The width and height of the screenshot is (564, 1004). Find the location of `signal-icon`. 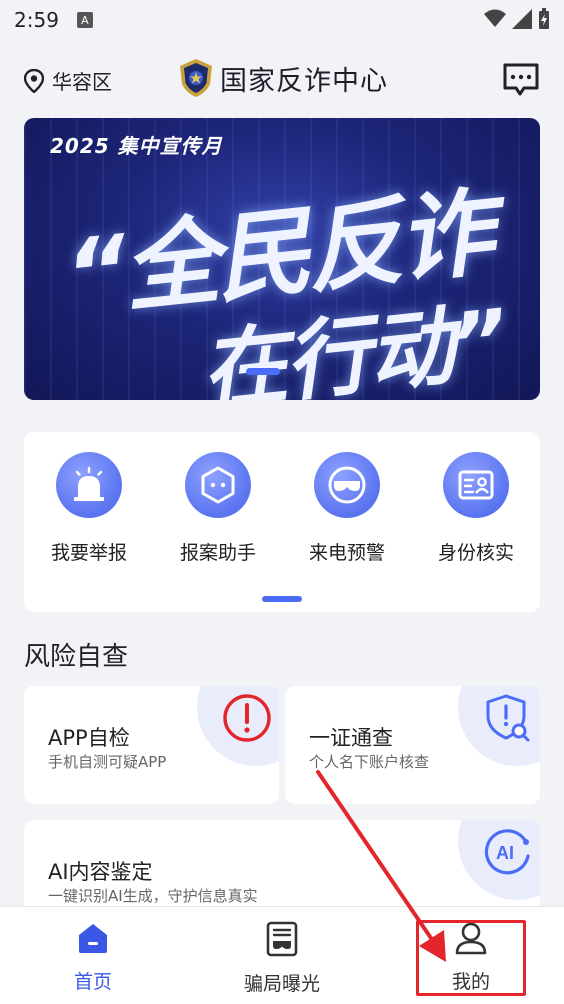

signal-icon is located at coordinates (522, 19).